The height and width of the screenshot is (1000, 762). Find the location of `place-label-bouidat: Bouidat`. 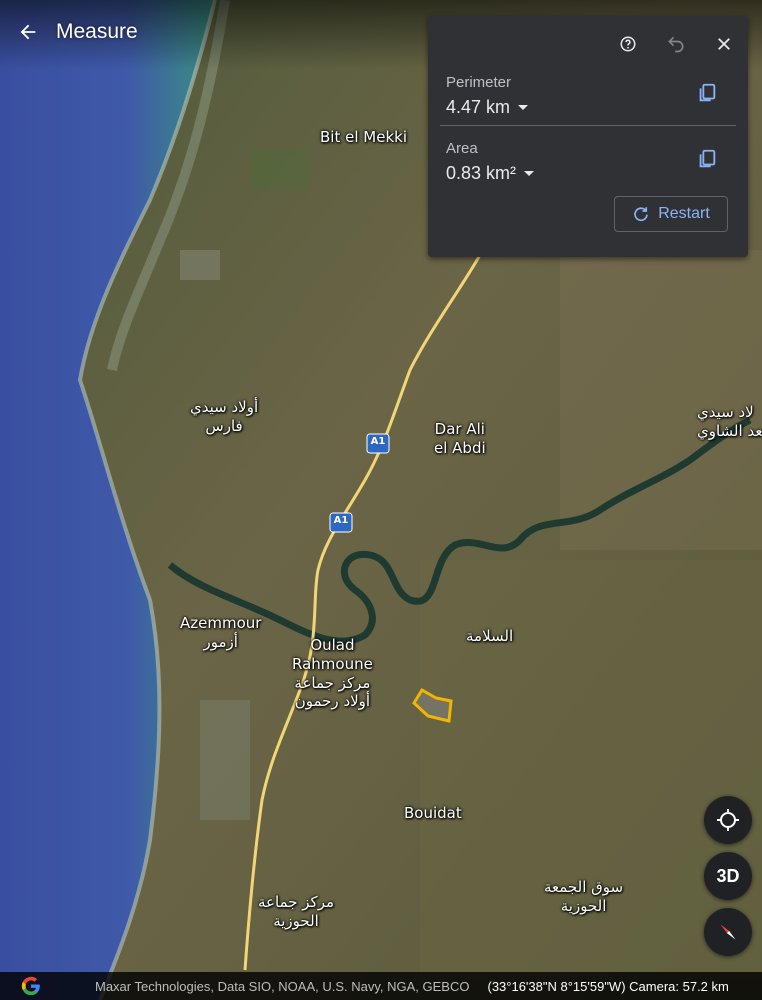

place-label-bouidat: Bouidat is located at coordinates (433, 813).